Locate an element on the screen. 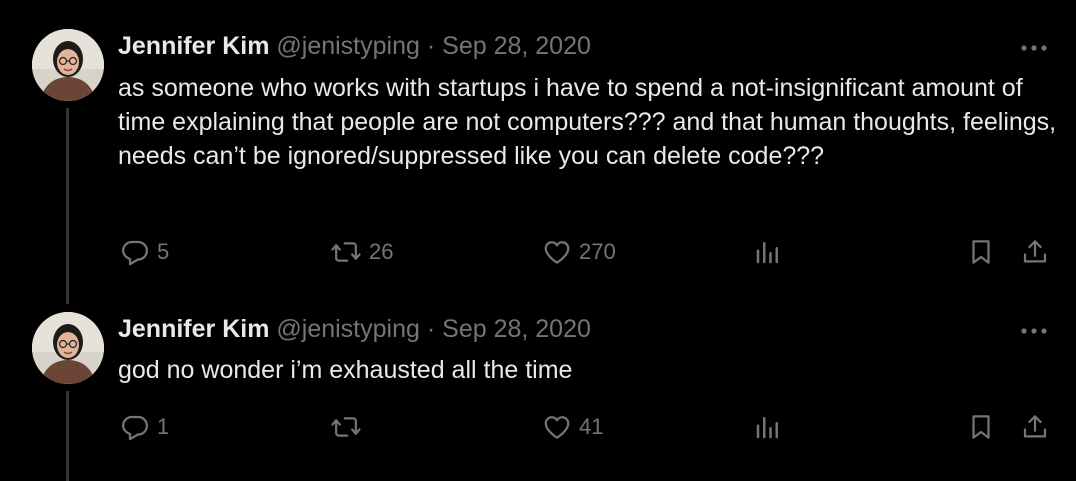  reply-button: 1 is located at coordinates (144, 427).